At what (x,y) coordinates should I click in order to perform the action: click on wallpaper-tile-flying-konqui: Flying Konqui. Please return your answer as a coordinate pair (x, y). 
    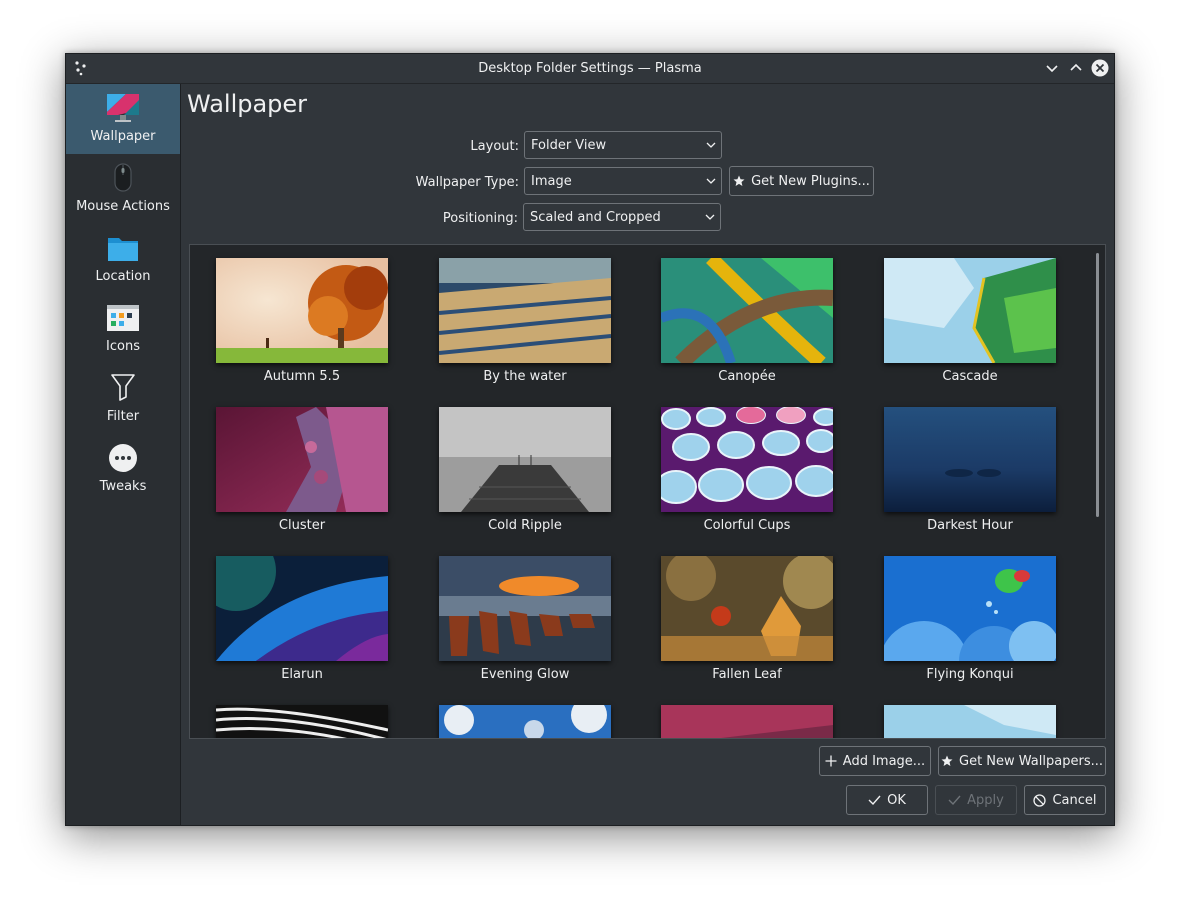
    Looking at the image, I should click on (970, 624).